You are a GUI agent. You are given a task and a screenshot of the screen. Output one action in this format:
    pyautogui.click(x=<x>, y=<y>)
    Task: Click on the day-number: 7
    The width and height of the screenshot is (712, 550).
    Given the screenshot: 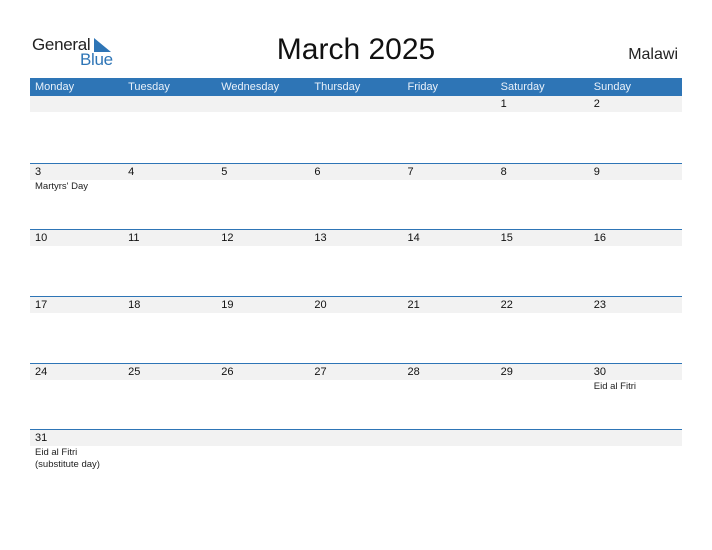 What is the action you would take?
    pyautogui.click(x=410, y=171)
    